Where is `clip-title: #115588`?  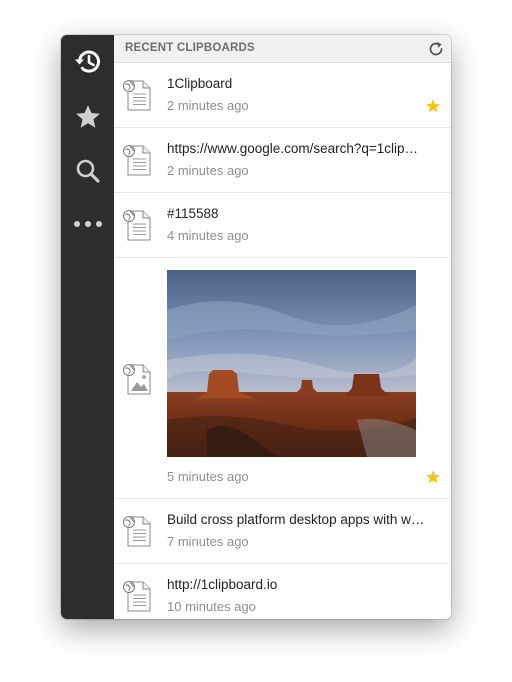 clip-title: #115588 is located at coordinates (193, 213).